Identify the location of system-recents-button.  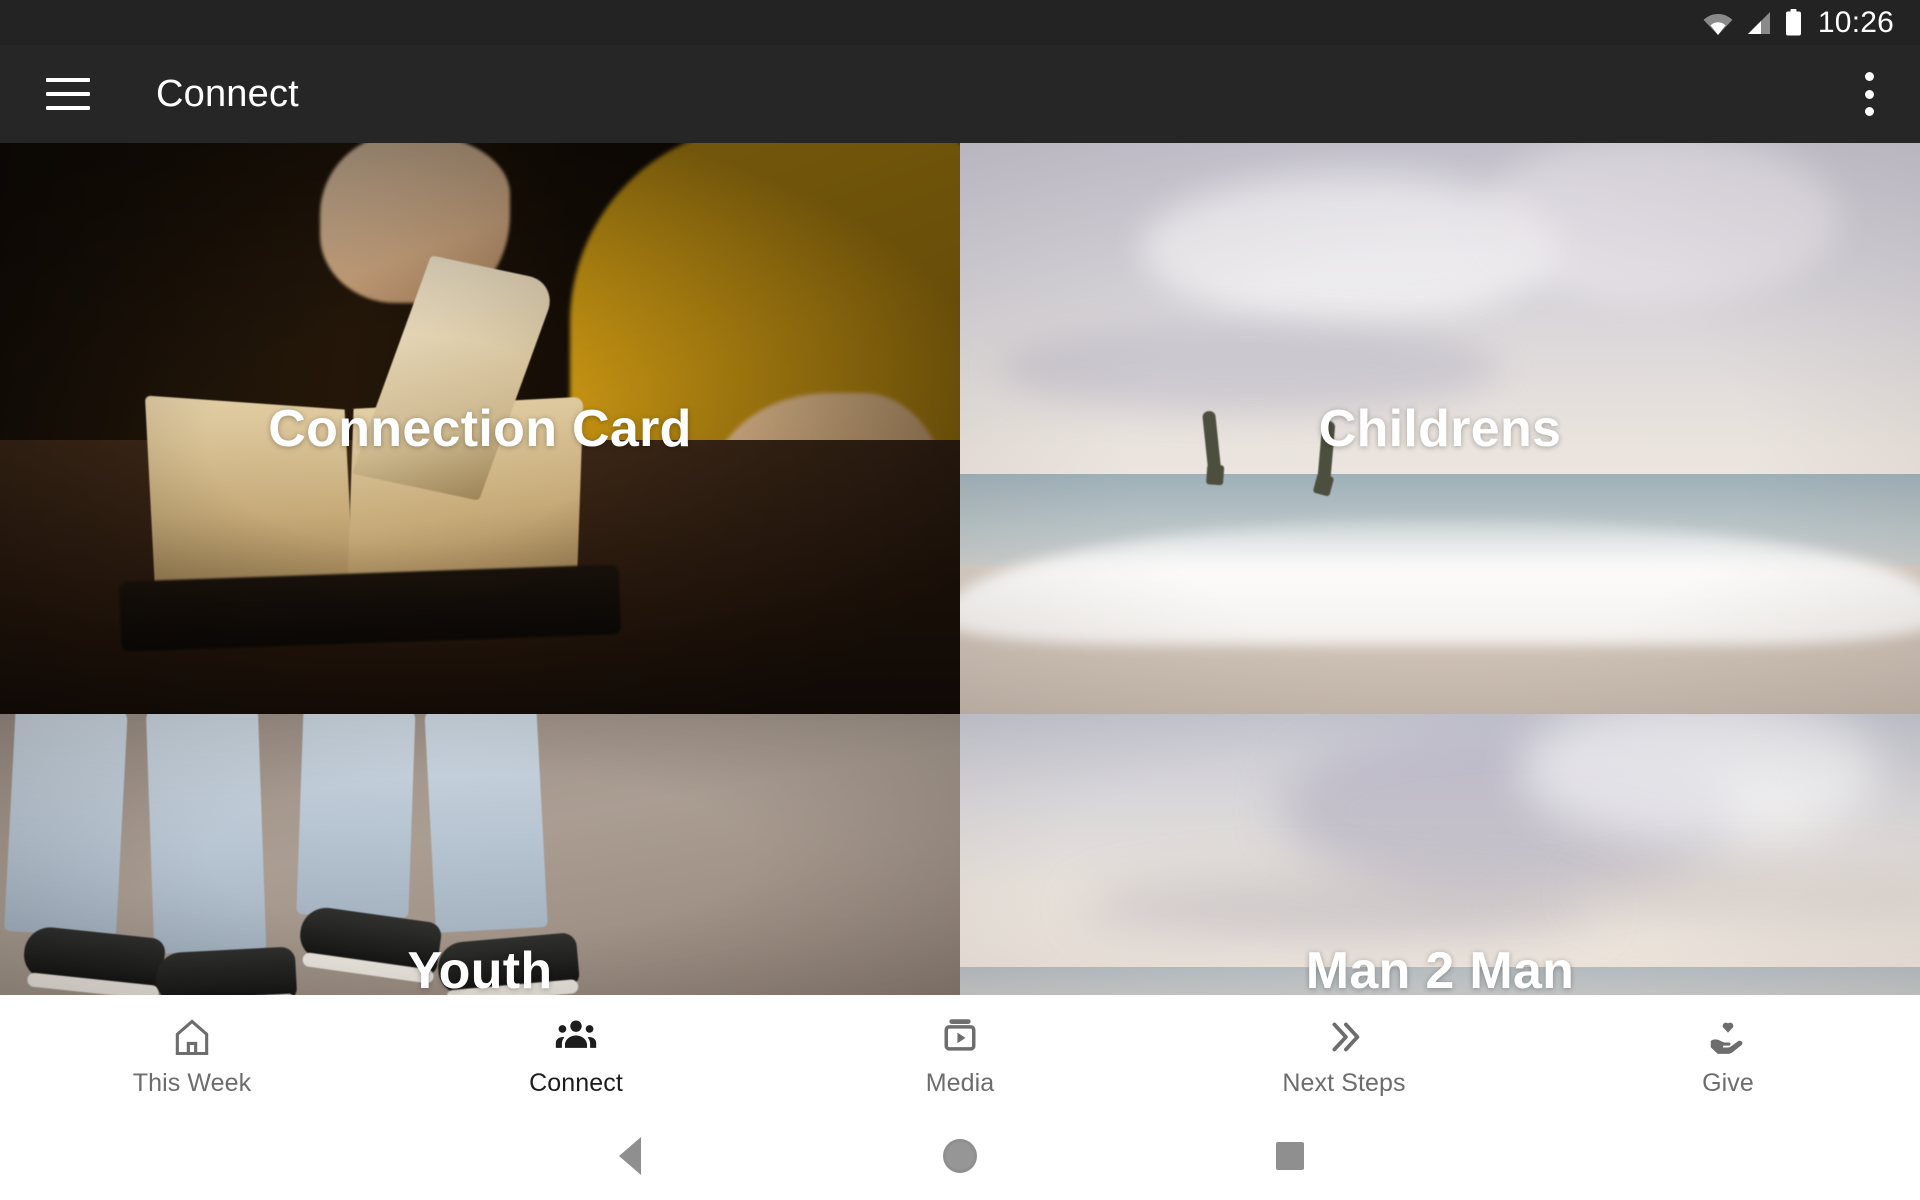
(1290, 1156).